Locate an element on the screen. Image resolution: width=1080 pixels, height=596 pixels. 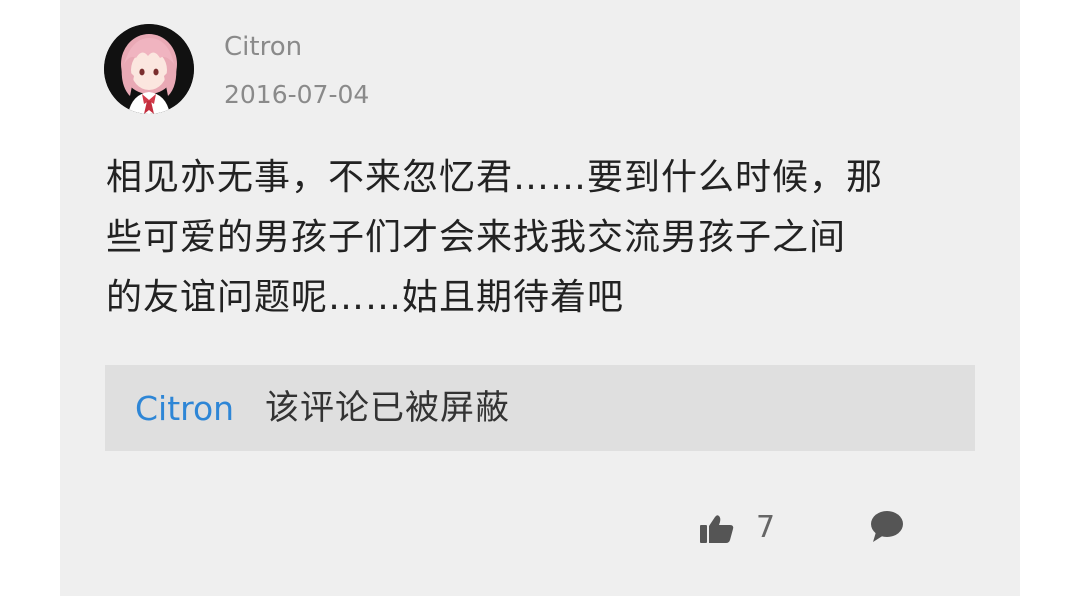
post-body-line: 的友谊问题呢……姑且期待着吧 is located at coordinates (365, 297).